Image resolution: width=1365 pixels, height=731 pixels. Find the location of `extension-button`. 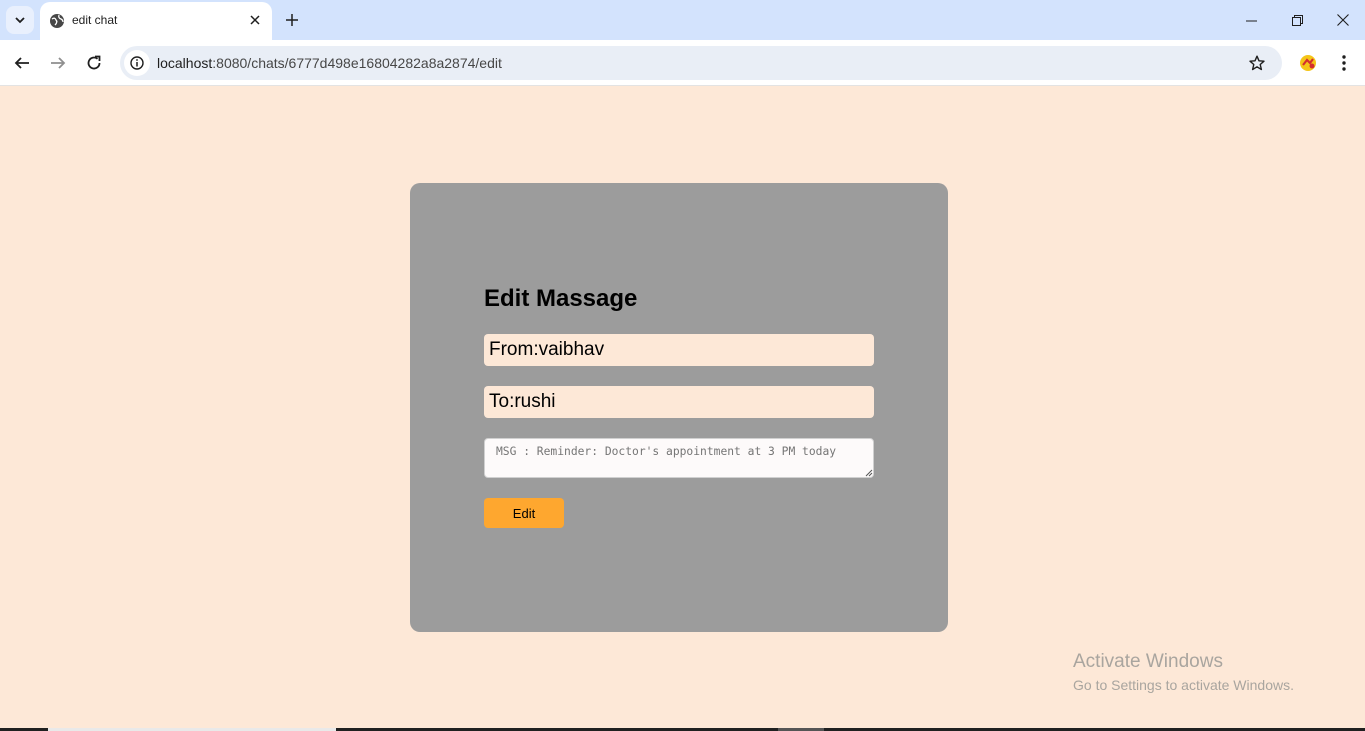

extension-button is located at coordinates (1308, 63).